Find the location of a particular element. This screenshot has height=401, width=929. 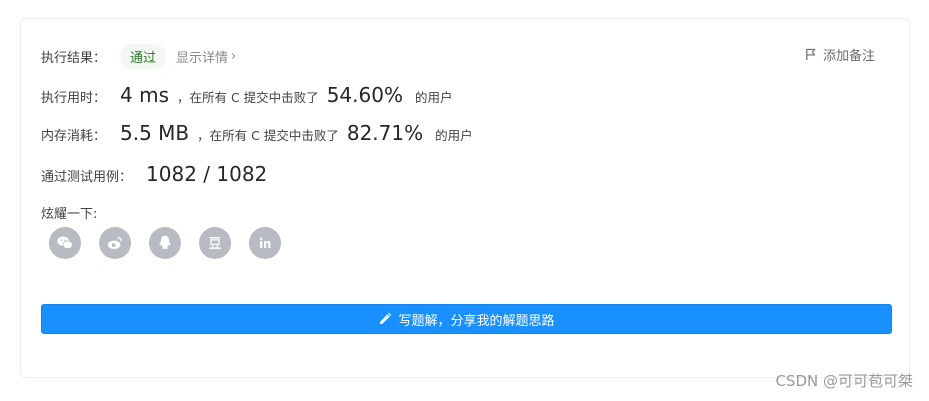

result-row: 执行结果： 通过 显示详情 › is located at coordinates (138, 56).